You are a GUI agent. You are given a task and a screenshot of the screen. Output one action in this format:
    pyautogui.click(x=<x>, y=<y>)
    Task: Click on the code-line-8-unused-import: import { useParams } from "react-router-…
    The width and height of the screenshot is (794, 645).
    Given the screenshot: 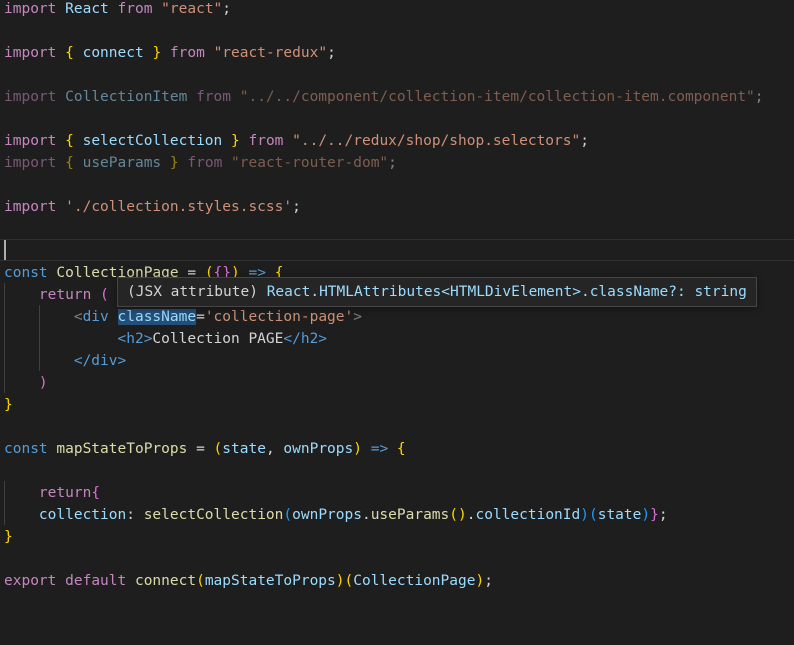 What is the action you would take?
    pyautogui.click(x=200, y=163)
    